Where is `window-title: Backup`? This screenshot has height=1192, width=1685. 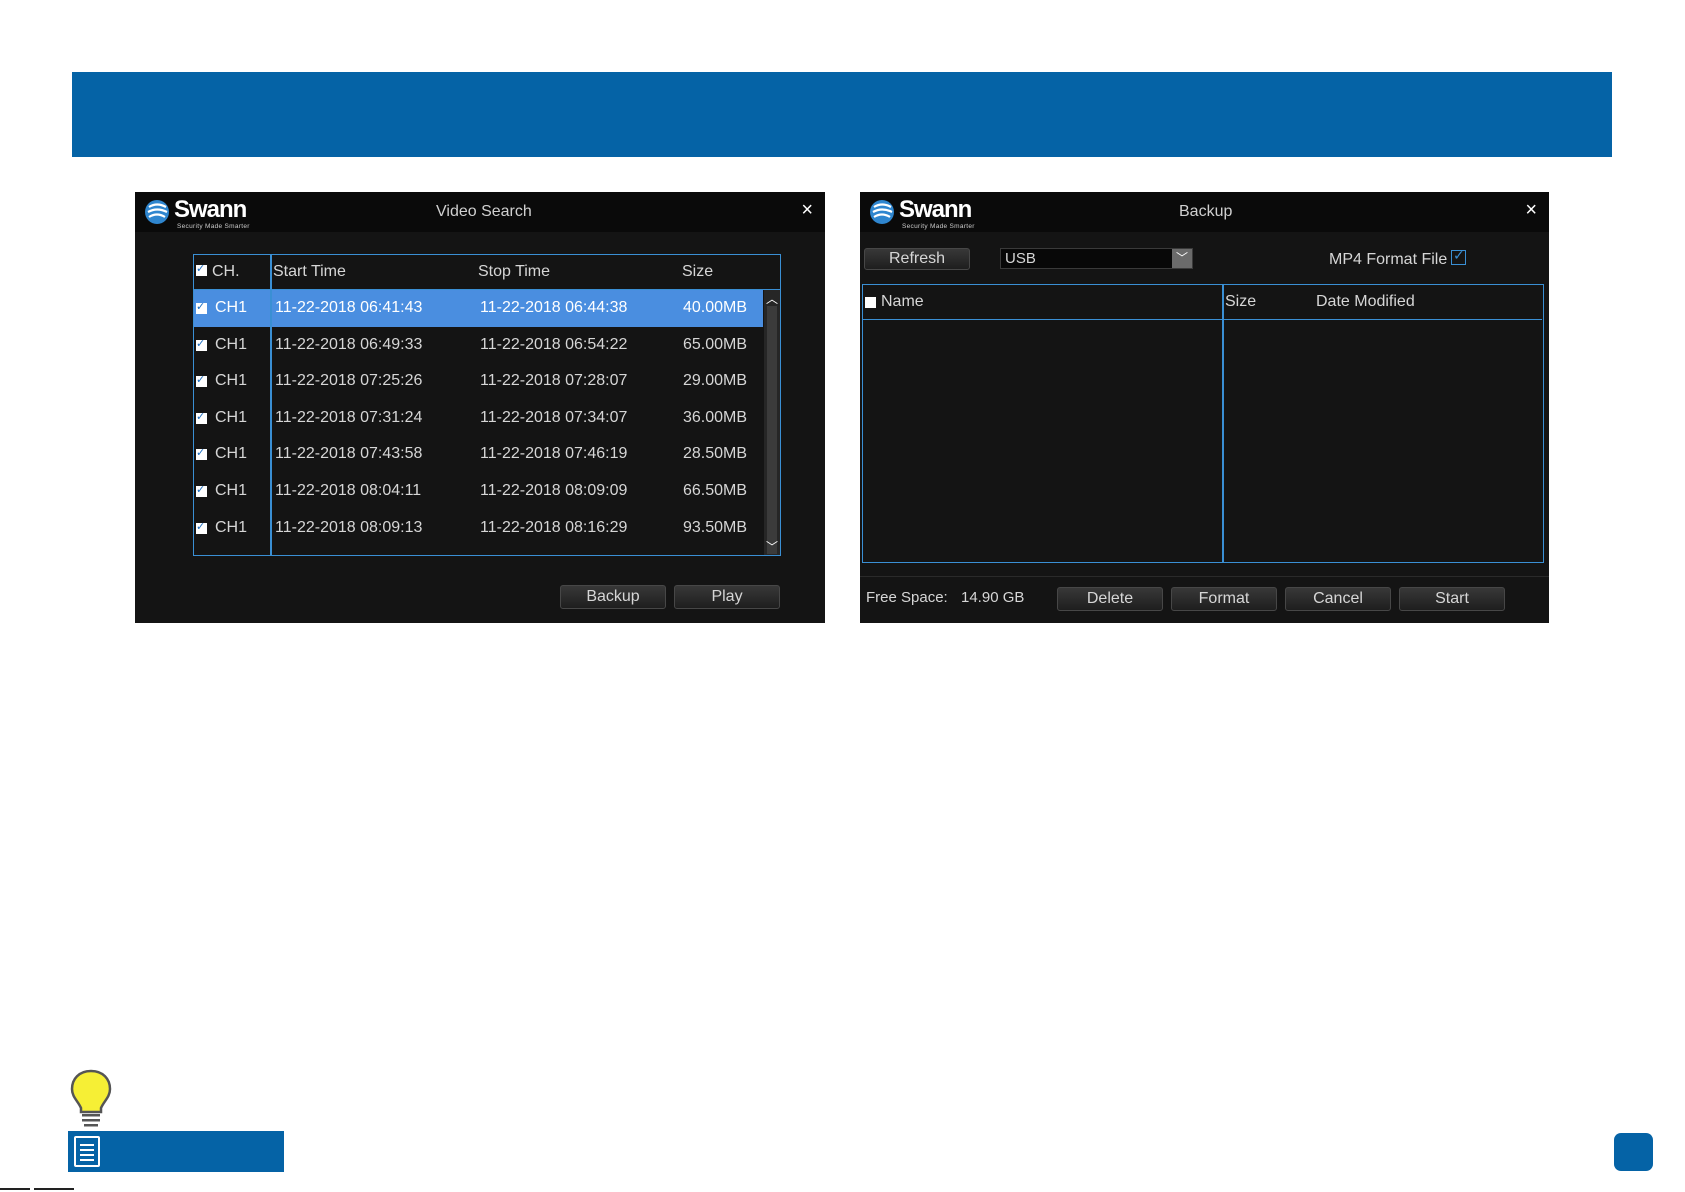
window-title: Backup is located at coordinates (1206, 211).